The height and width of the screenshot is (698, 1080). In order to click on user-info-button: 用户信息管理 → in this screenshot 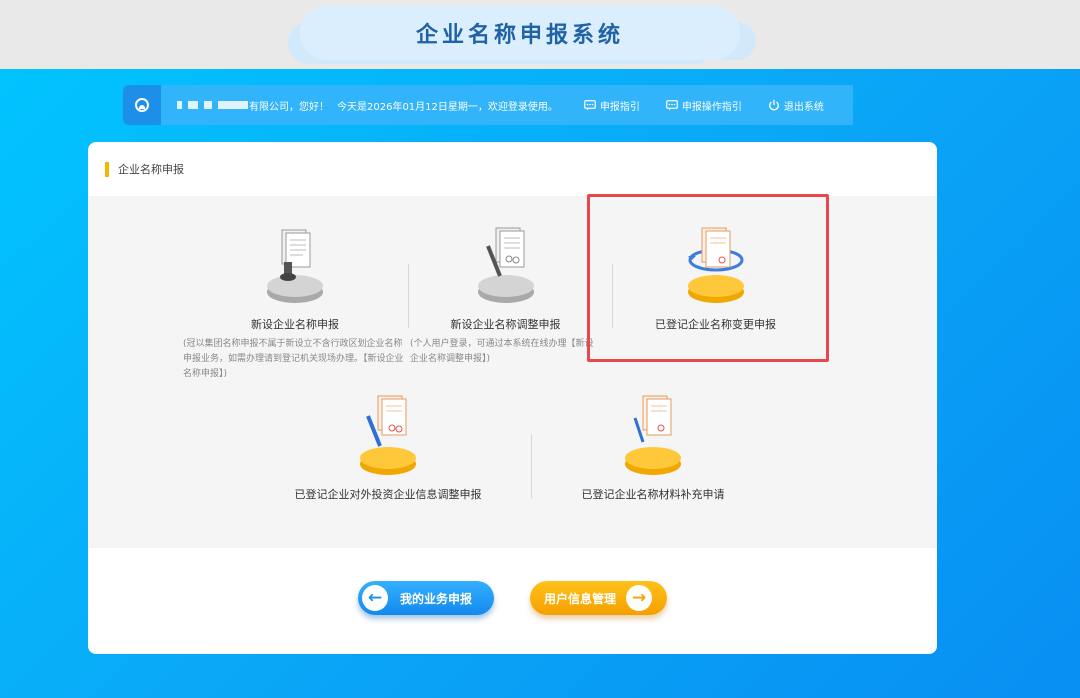, I will do `click(598, 598)`.